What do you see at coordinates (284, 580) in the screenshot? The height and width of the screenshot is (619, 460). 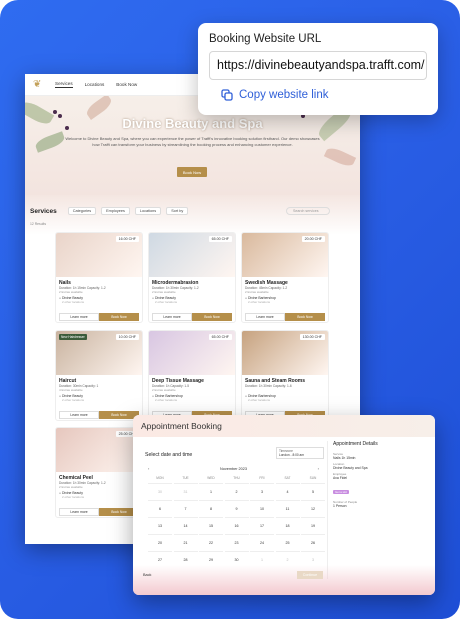 I see `booking-footer-wave` at bounding box center [284, 580].